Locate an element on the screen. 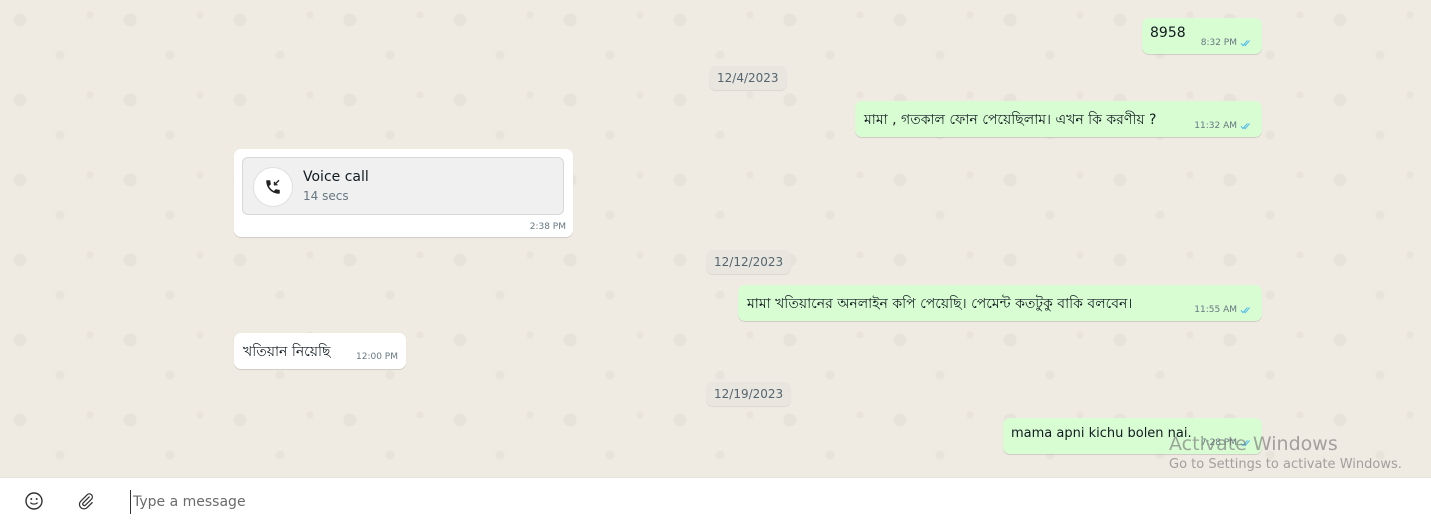  date-separator: 12/12/2023 is located at coordinates (749, 262).